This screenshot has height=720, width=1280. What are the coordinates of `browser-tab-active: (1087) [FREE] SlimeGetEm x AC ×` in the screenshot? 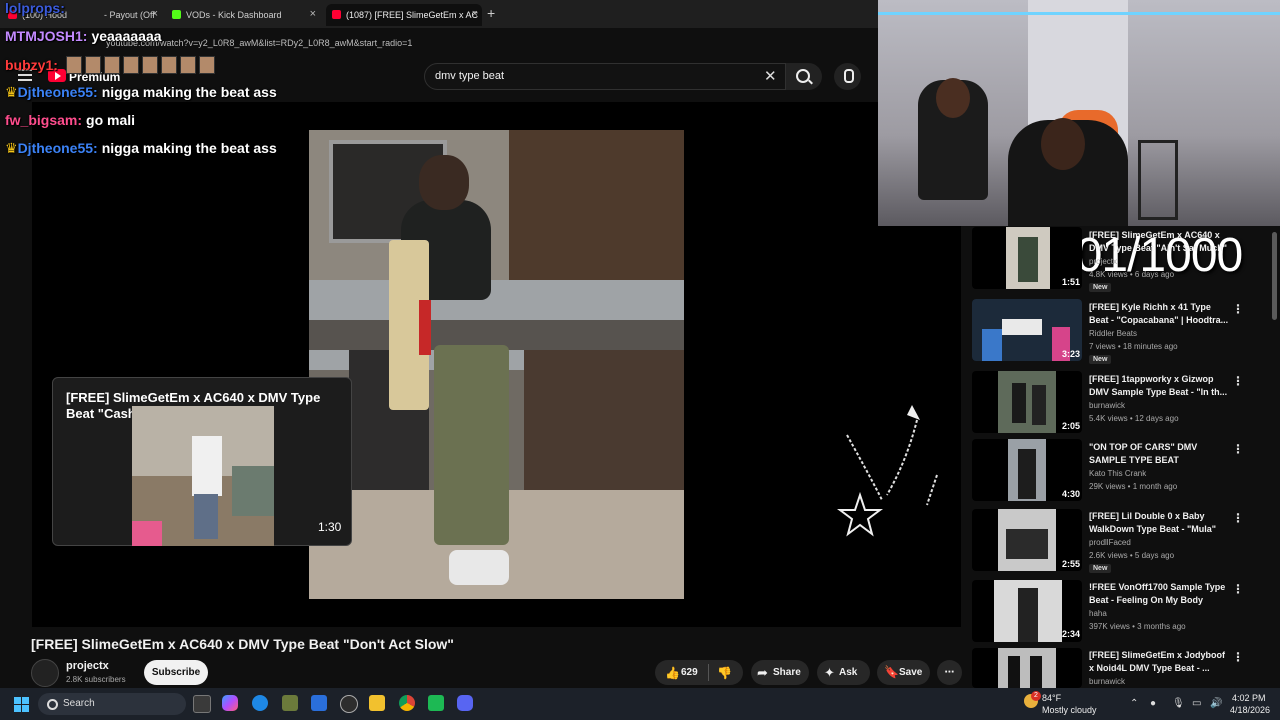 It's located at (404, 15).